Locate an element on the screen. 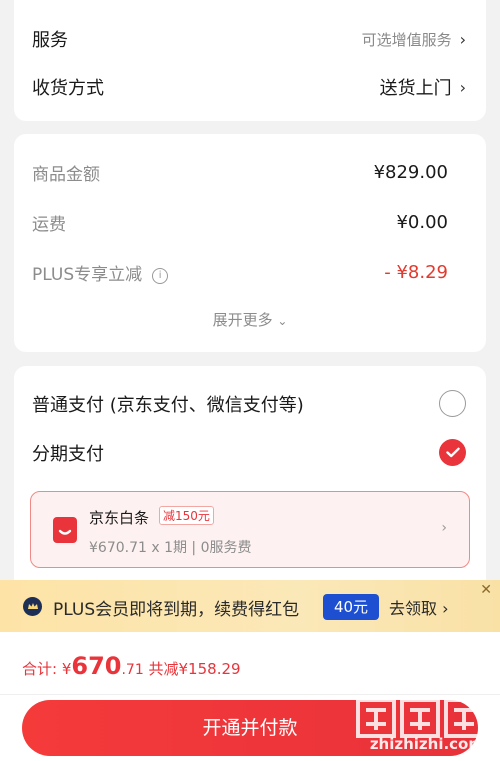  plus-crown-icon is located at coordinates (32, 606).